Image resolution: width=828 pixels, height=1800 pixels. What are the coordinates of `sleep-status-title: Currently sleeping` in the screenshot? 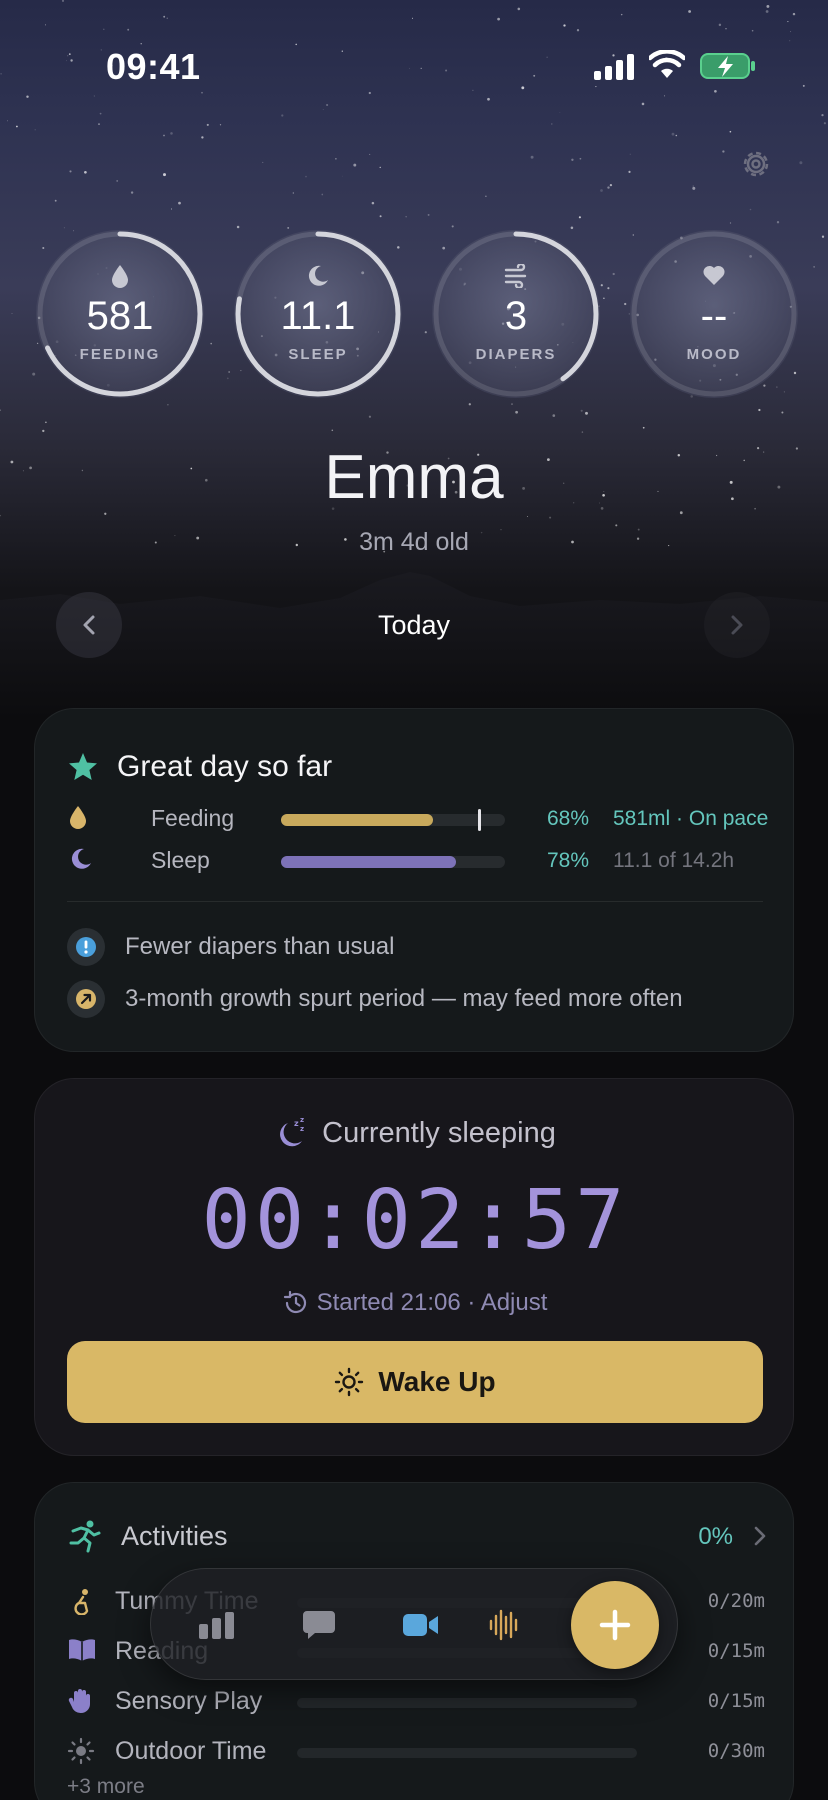 It's located at (439, 1132).